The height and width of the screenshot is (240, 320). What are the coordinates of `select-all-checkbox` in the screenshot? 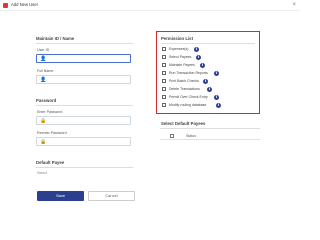 It's located at (172, 136).